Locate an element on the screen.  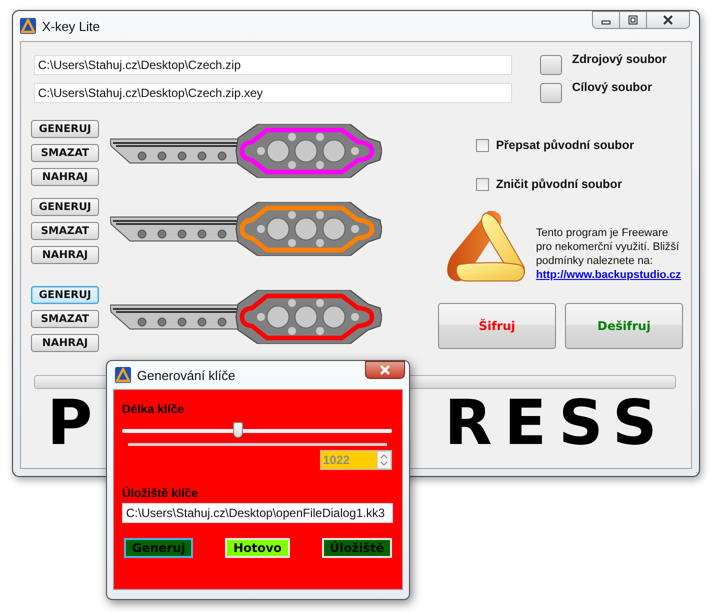
maximize-button is located at coordinates (633, 20).